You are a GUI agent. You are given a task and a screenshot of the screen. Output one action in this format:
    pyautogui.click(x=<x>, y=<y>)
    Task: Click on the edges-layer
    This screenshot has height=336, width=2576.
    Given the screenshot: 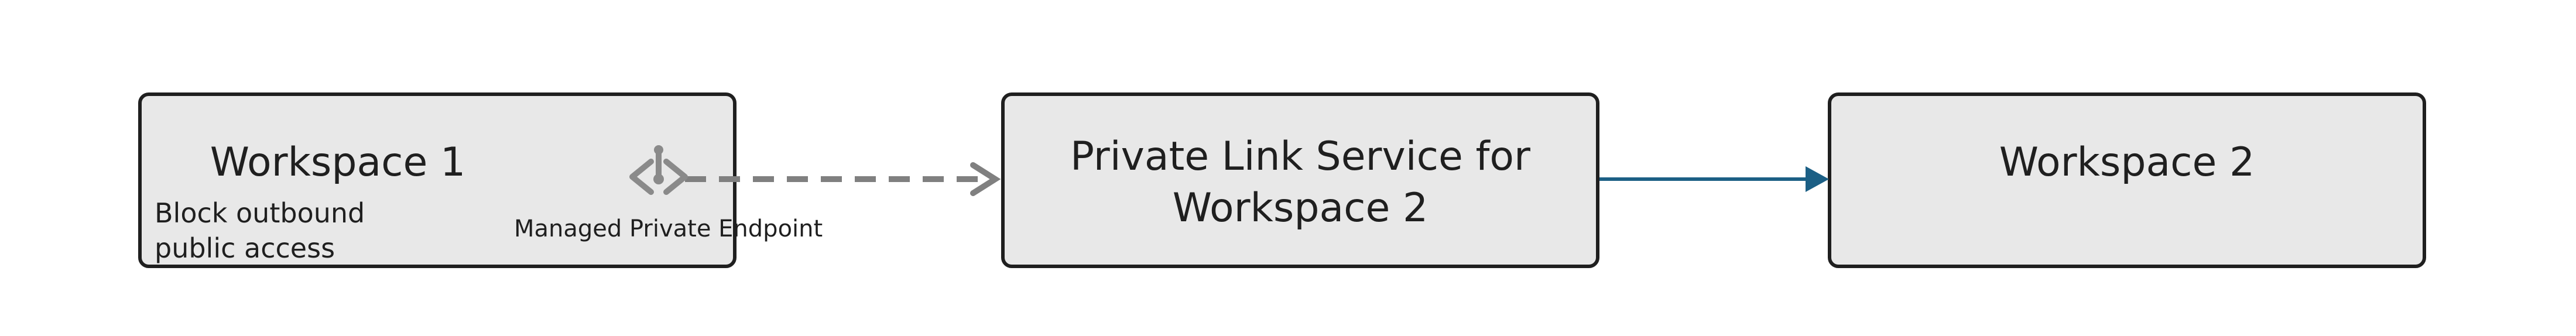 What is the action you would take?
    pyautogui.click(x=1229, y=170)
    